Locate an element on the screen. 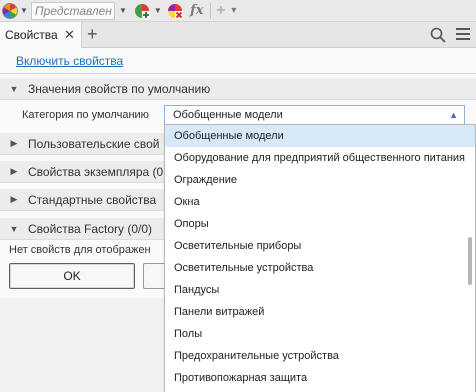 The width and height of the screenshot is (476, 392). view-dropdown-button: ▼ is located at coordinates (122, 11).